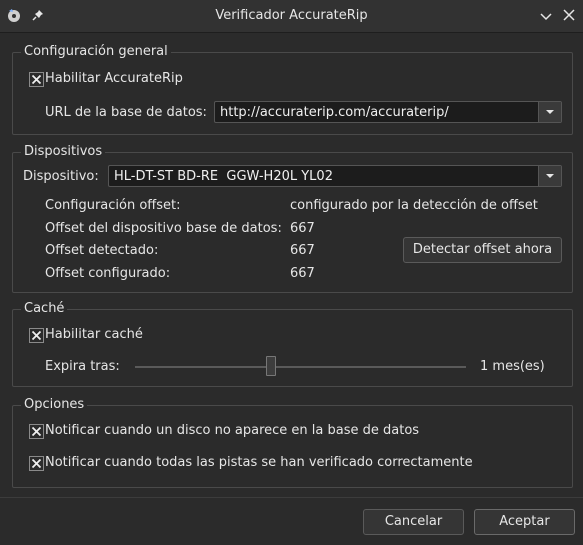 This screenshot has width=583, height=545. What do you see at coordinates (163, 228) in the screenshot?
I see `database-offset-label: Offset del dispositivo base de datos:` at bounding box center [163, 228].